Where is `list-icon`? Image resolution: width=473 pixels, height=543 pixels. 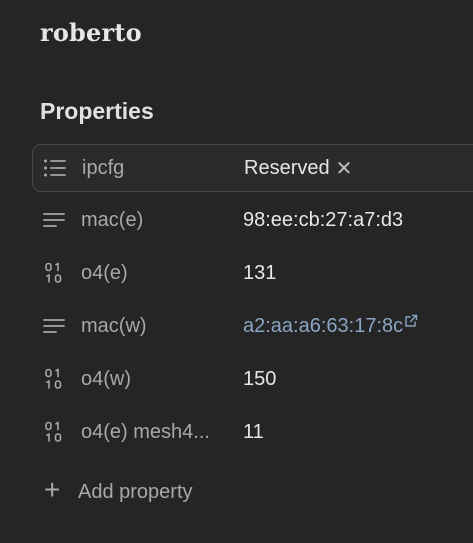
list-icon is located at coordinates (55, 168).